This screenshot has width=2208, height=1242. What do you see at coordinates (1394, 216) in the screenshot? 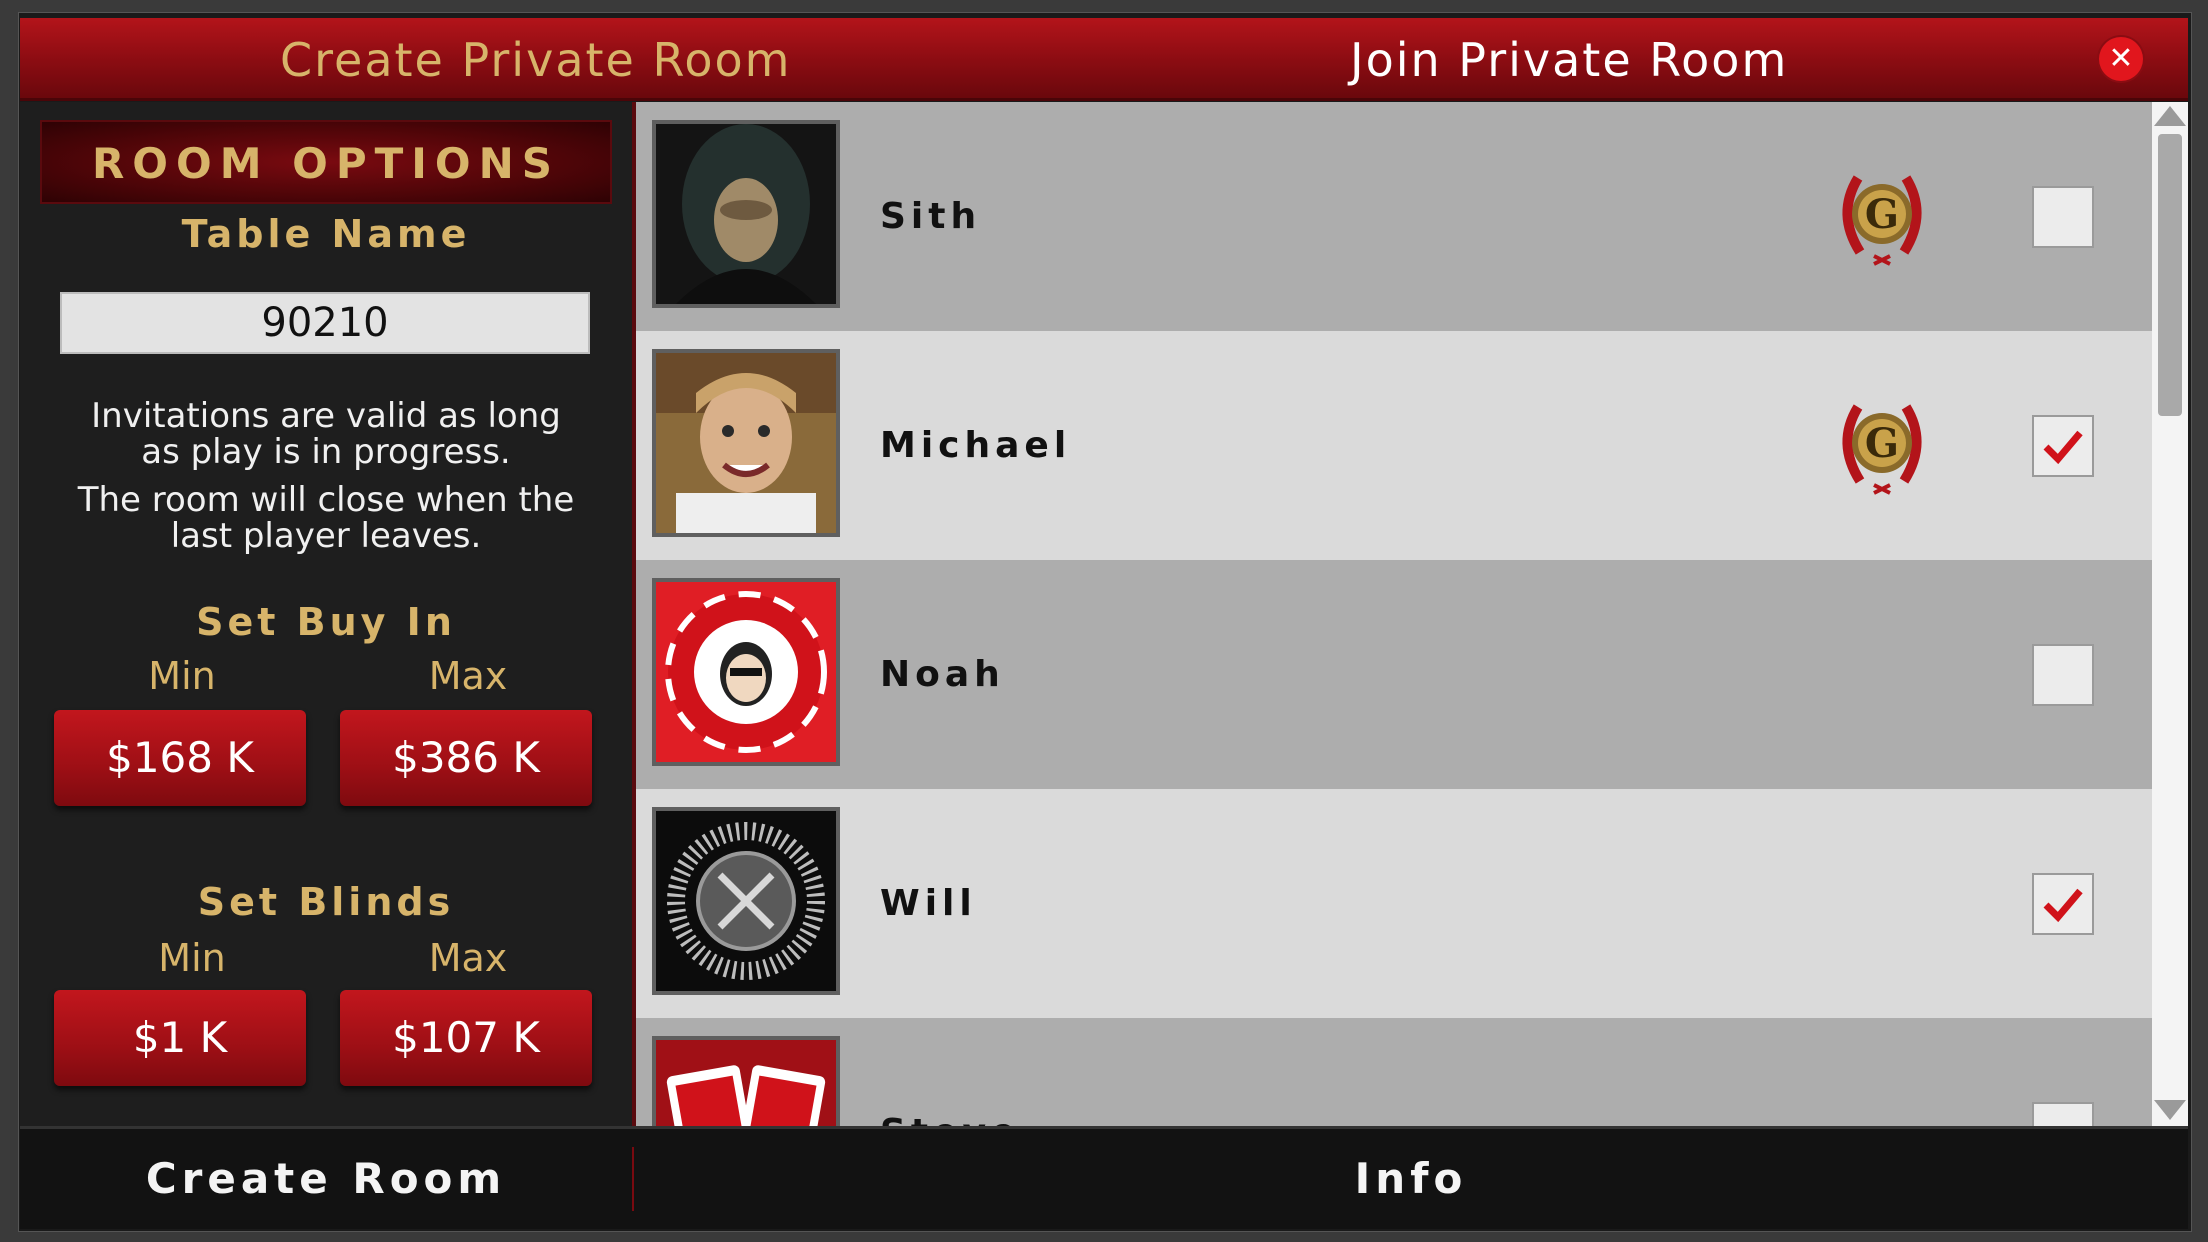
I see `player-row: Sith G` at bounding box center [1394, 216].